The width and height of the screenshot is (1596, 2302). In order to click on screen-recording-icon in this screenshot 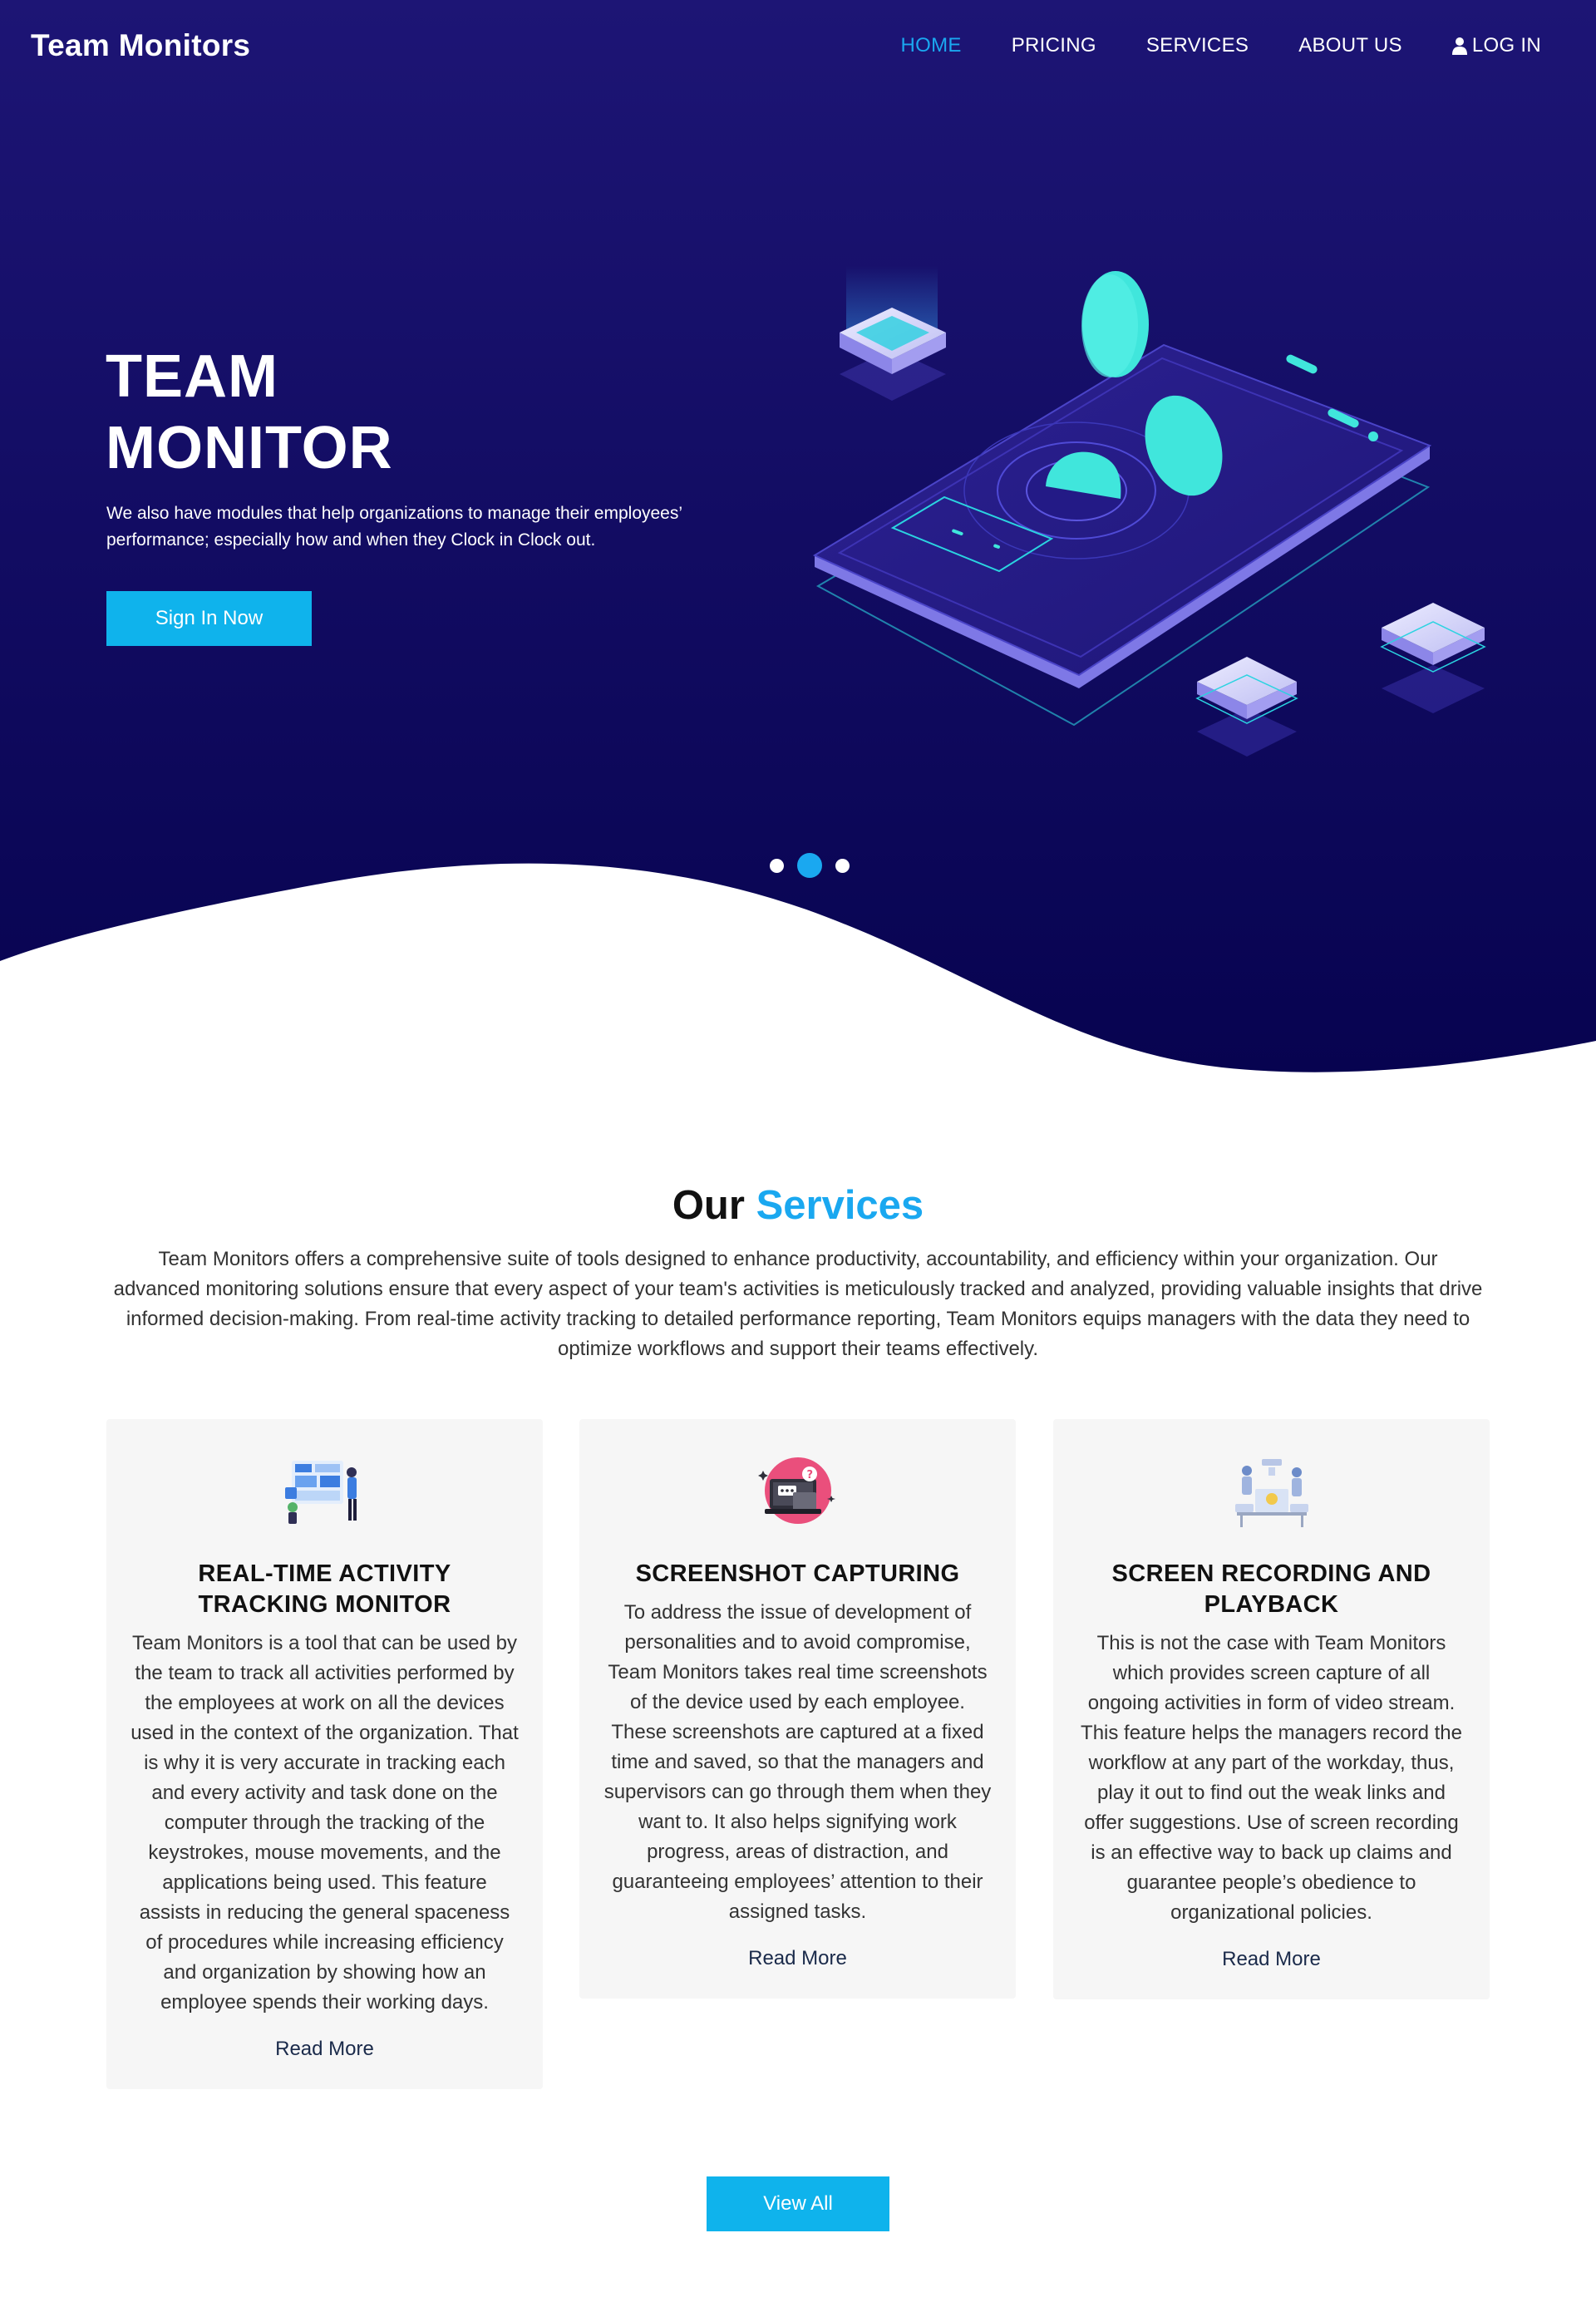, I will do `click(1271, 1493)`.